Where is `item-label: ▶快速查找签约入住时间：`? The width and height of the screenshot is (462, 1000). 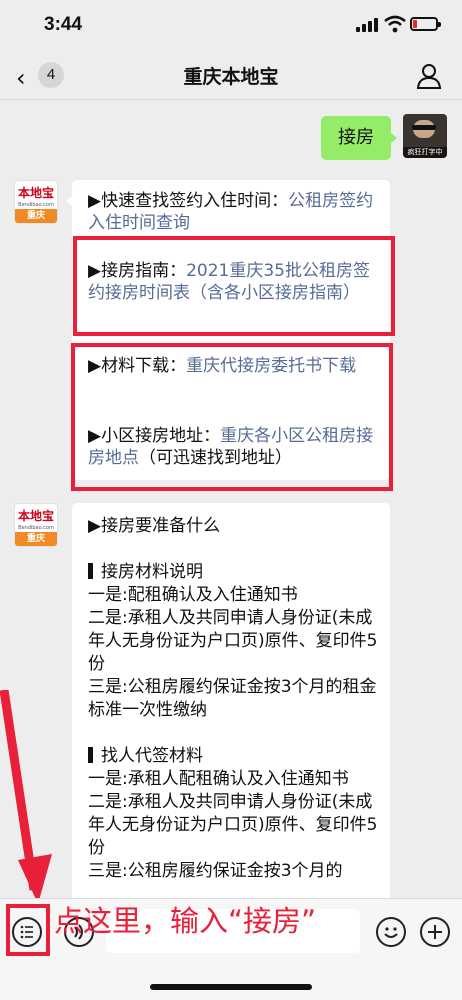
item-label: ▶快速查找签约入住时间： is located at coordinates (188, 201).